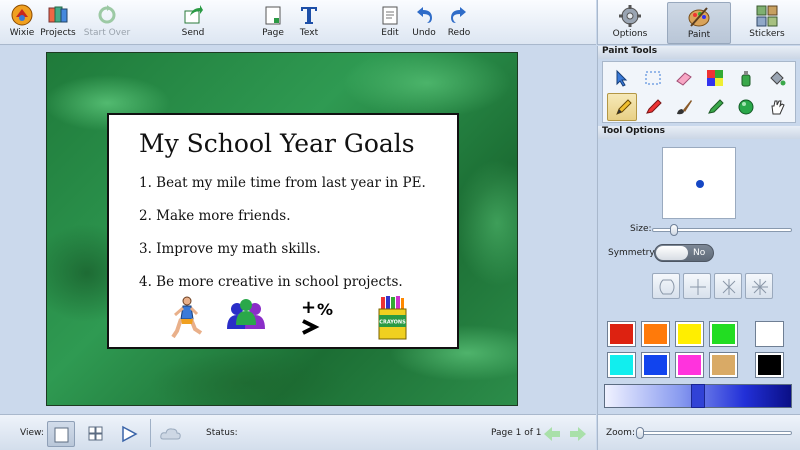 The width and height of the screenshot is (800, 450). I want to click on tool-hand, so click(777, 107).